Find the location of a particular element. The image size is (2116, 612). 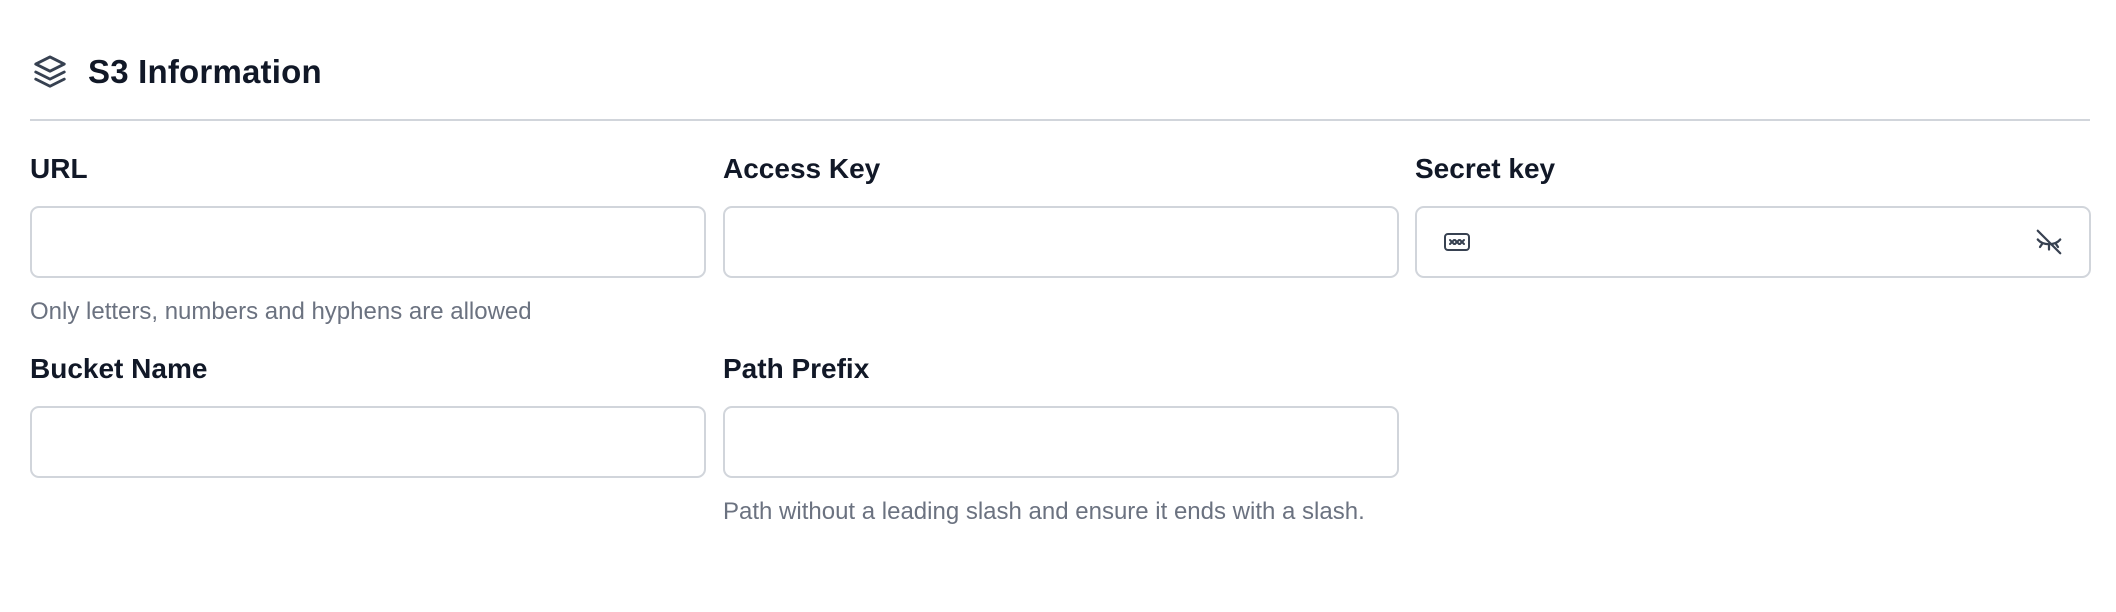

eye-off-icon is located at coordinates (2049, 242).